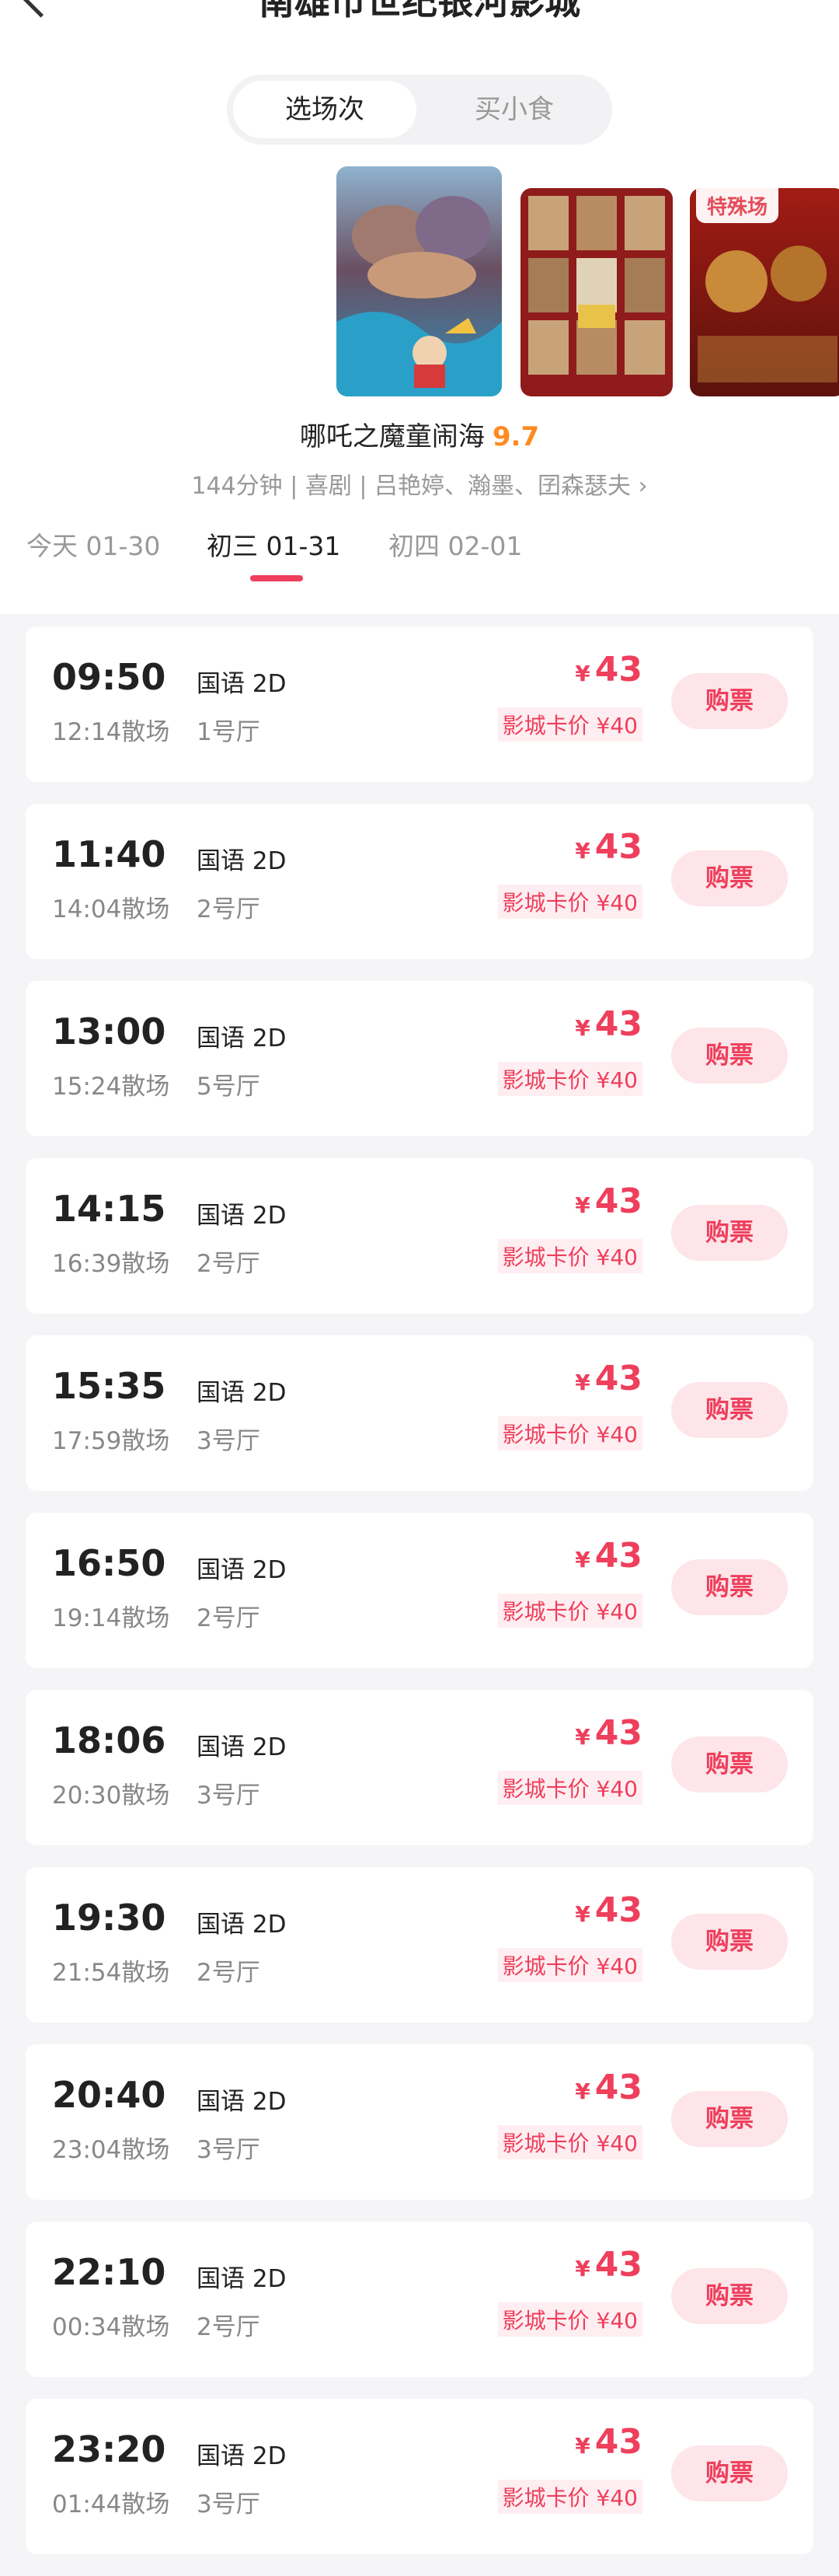 This screenshot has width=839, height=2576. I want to click on showtime-card: 16:50 19:14散场 国语 2D 2号厅 ¥43 影城卡价 ¥40 购票, so click(419, 1591).